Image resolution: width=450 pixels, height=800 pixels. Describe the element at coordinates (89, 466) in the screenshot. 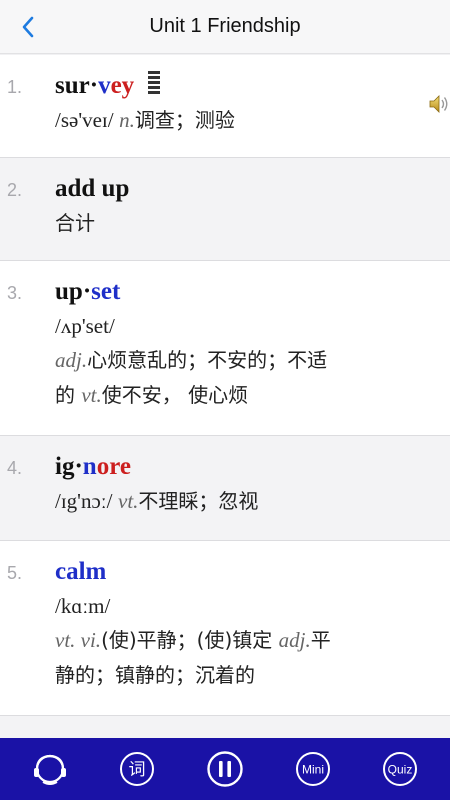

I see `word-part: n` at that location.